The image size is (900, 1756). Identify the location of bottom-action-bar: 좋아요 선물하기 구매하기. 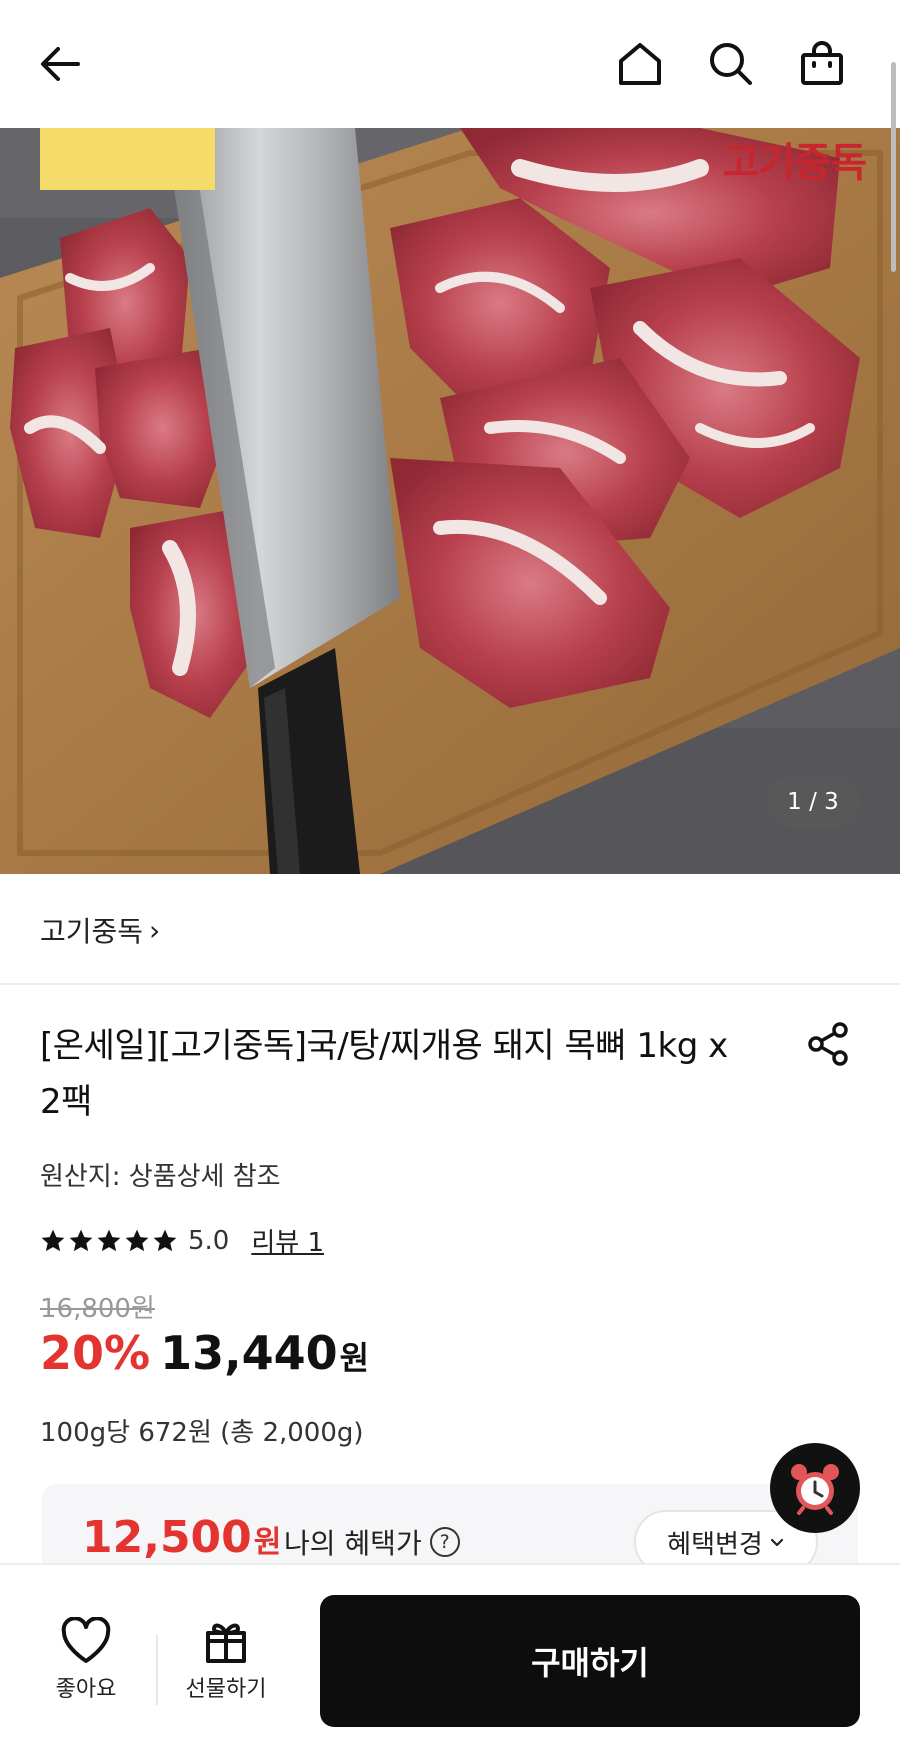
(450, 1659).